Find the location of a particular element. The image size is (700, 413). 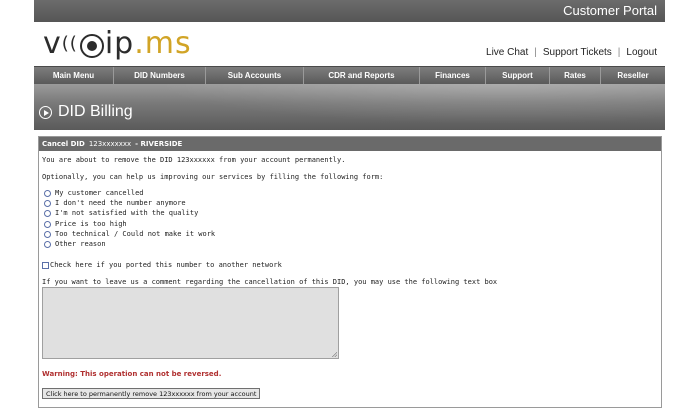

arrow-right-circle-icon is located at coordinates (45, 112).